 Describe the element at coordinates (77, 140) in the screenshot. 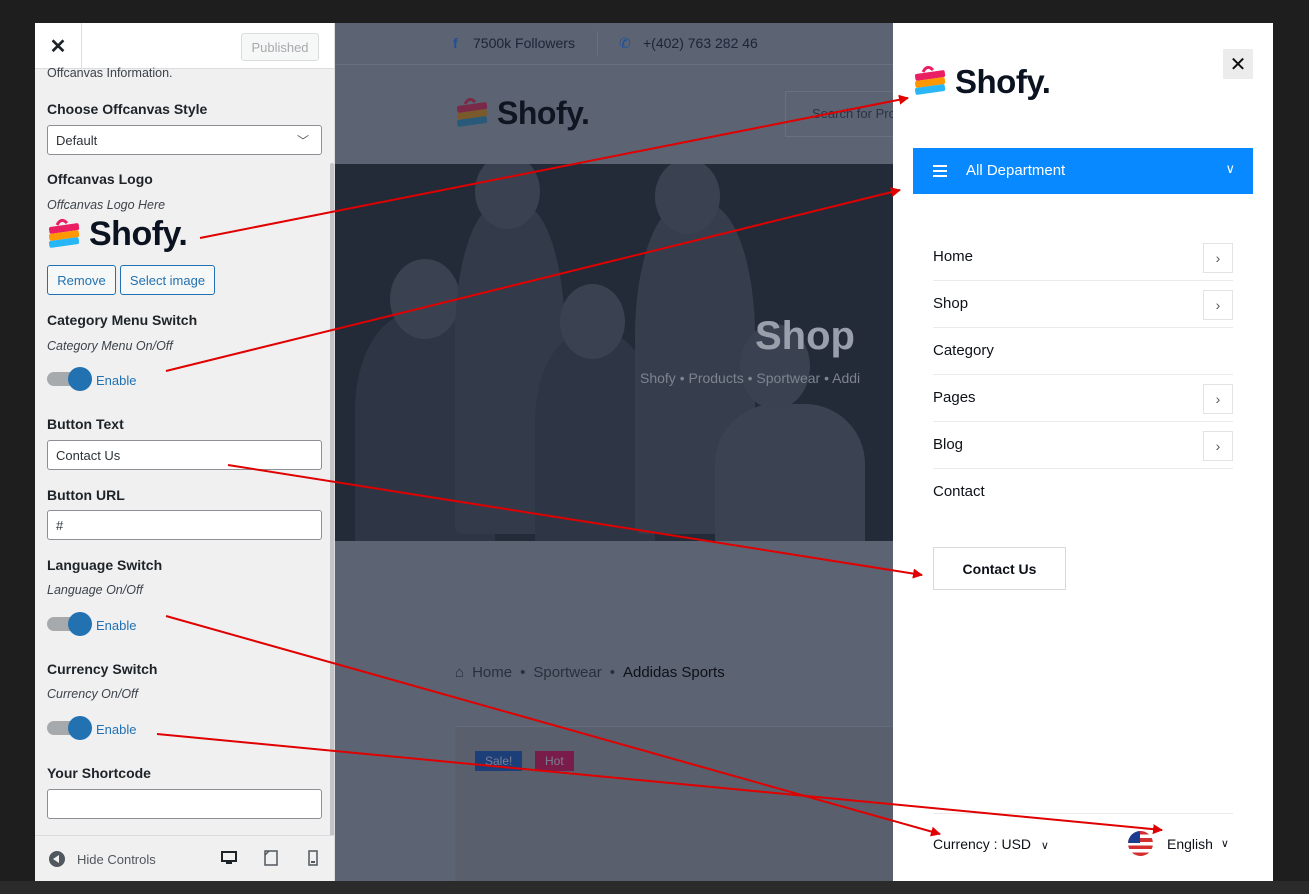

I see `offcanvas-style-value: Default` at that location.